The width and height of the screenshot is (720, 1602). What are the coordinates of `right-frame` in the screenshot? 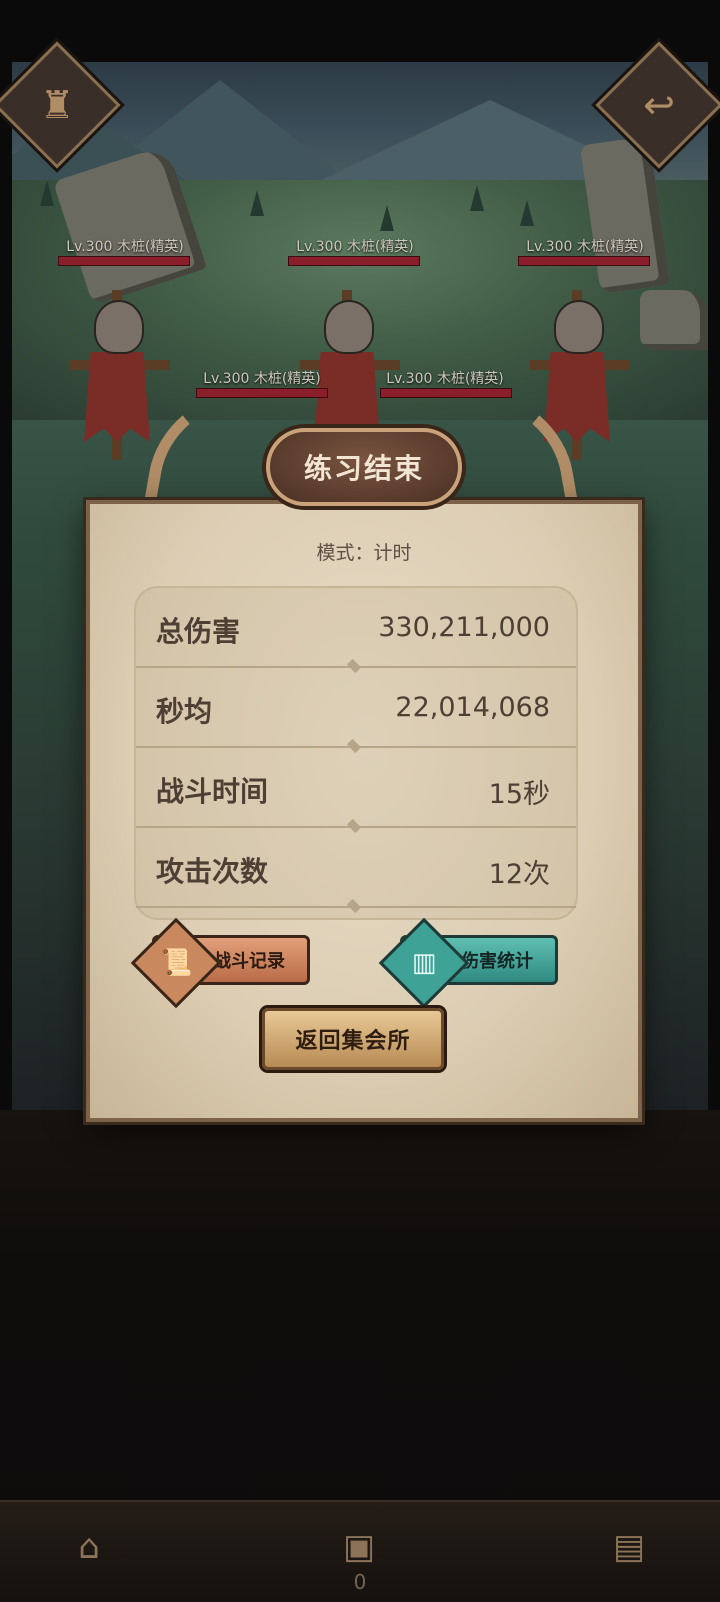 It's located at (714, 570).